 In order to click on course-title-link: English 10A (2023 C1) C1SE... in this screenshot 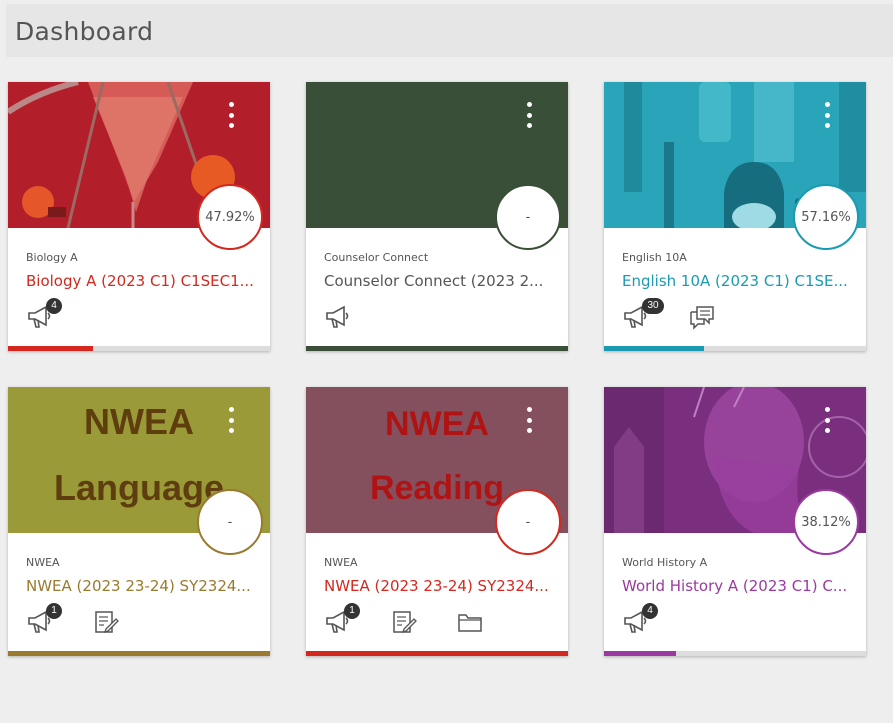, I will do `click(738, 281)`.